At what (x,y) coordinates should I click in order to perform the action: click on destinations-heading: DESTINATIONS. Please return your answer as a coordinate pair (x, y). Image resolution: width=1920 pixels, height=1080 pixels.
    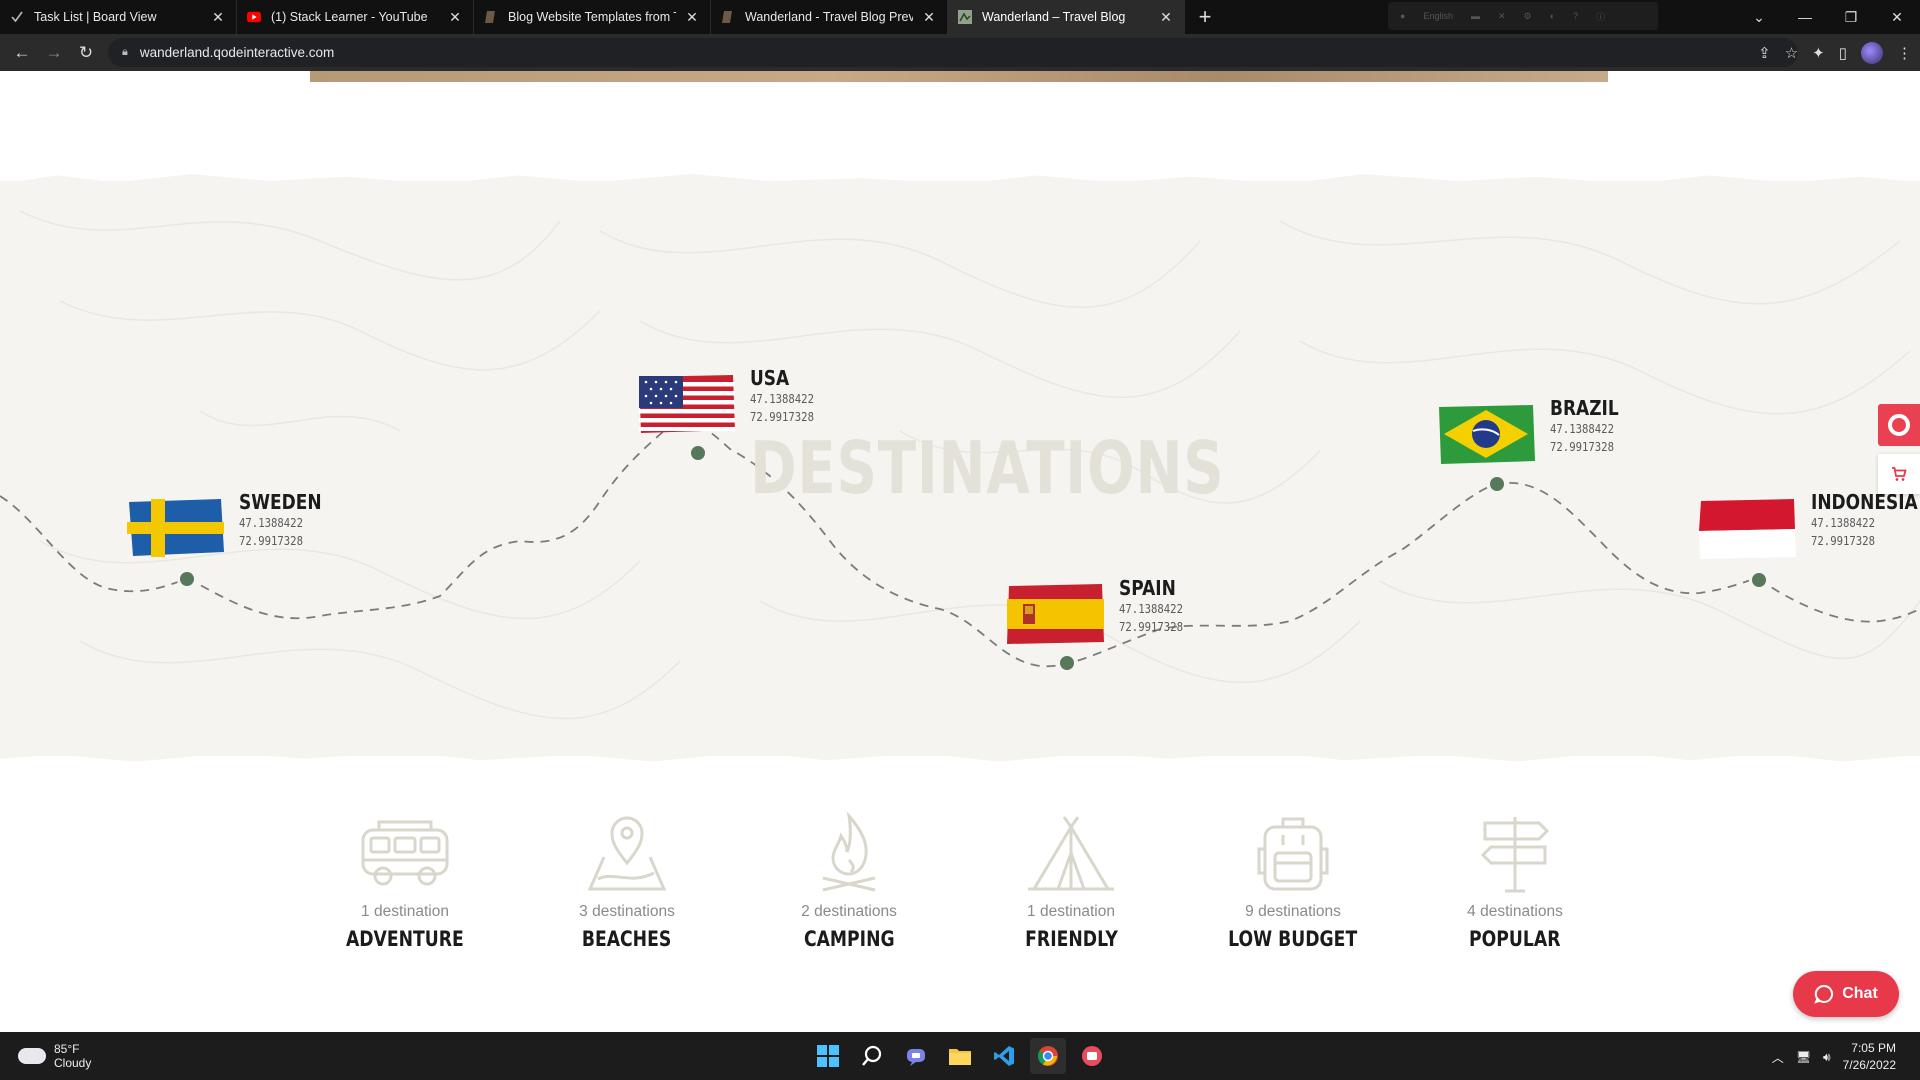
    Looking at the image, I should click on (987, 468).